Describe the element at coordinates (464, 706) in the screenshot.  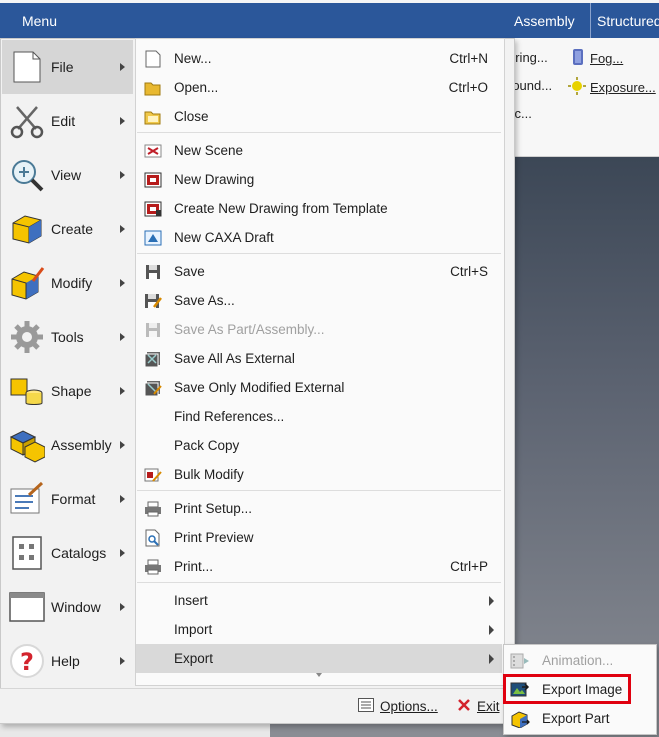
I see `close-icon` at that location.